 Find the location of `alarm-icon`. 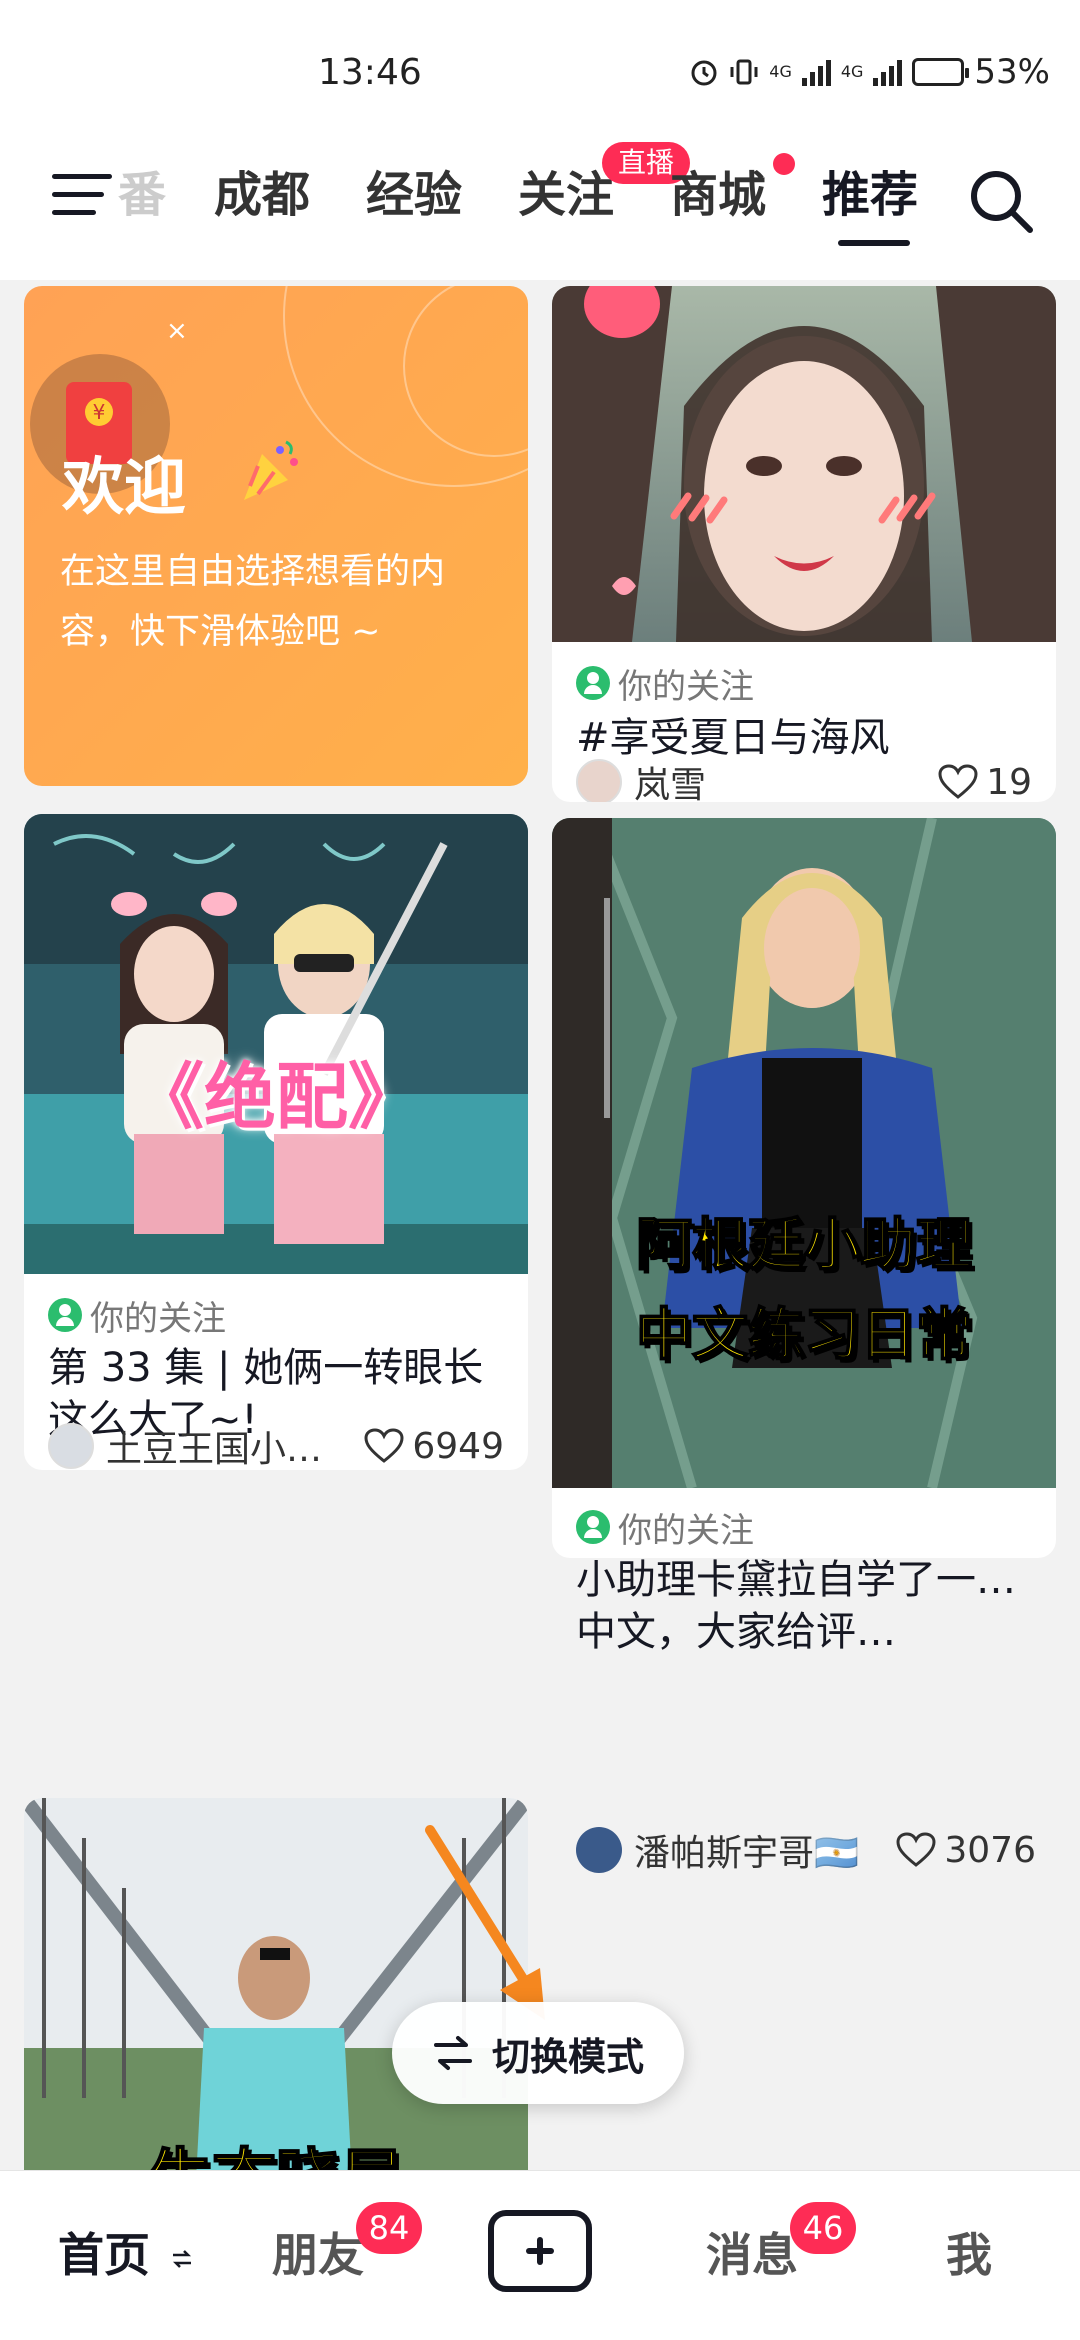

alarm-icon is located at coordinates (704, 73).